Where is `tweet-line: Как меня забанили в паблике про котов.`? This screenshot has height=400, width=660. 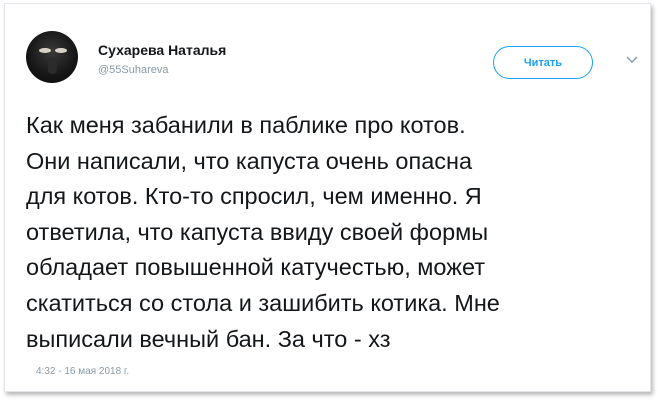 tweet-line: Как меня забанили в паблике про котов. is located at coordinates (246, 125).